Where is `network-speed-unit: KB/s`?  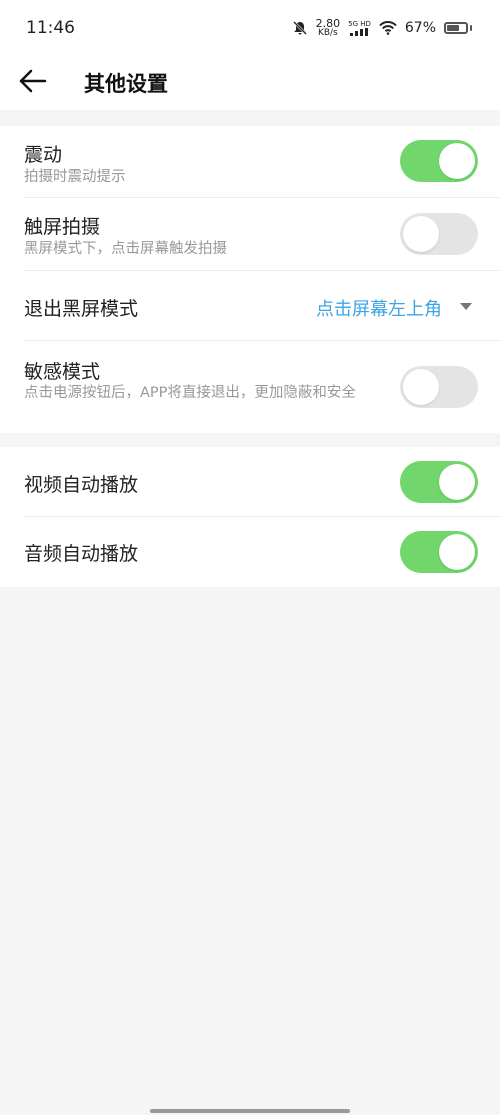
network-speed-unit: KB/s is located at coordinates (327, 33).